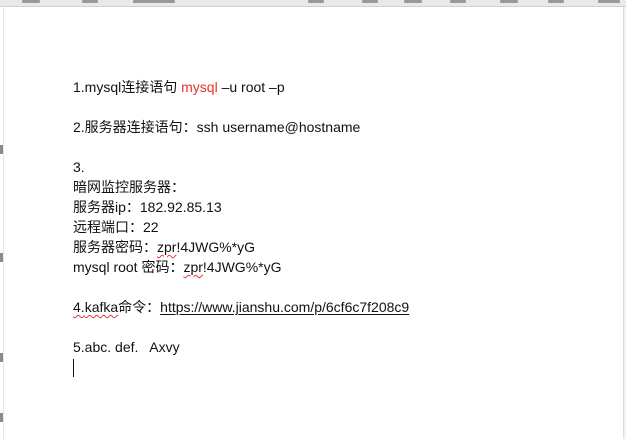  What do you see at coordinates (343, 367) in the screenshot?
I see `caret-line` at bounding box center [343, 367].